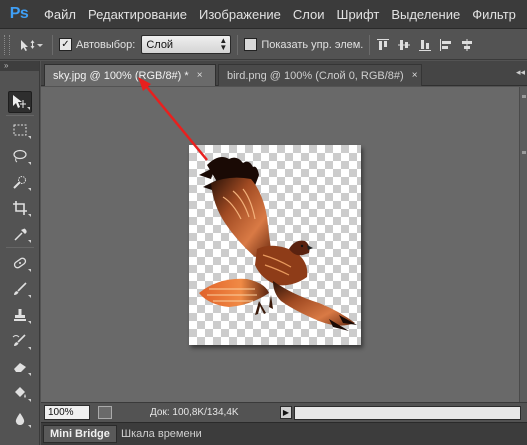 This screenshot has height=445, width=527. I want to click on tools-panel-header: », so click(19, 66).